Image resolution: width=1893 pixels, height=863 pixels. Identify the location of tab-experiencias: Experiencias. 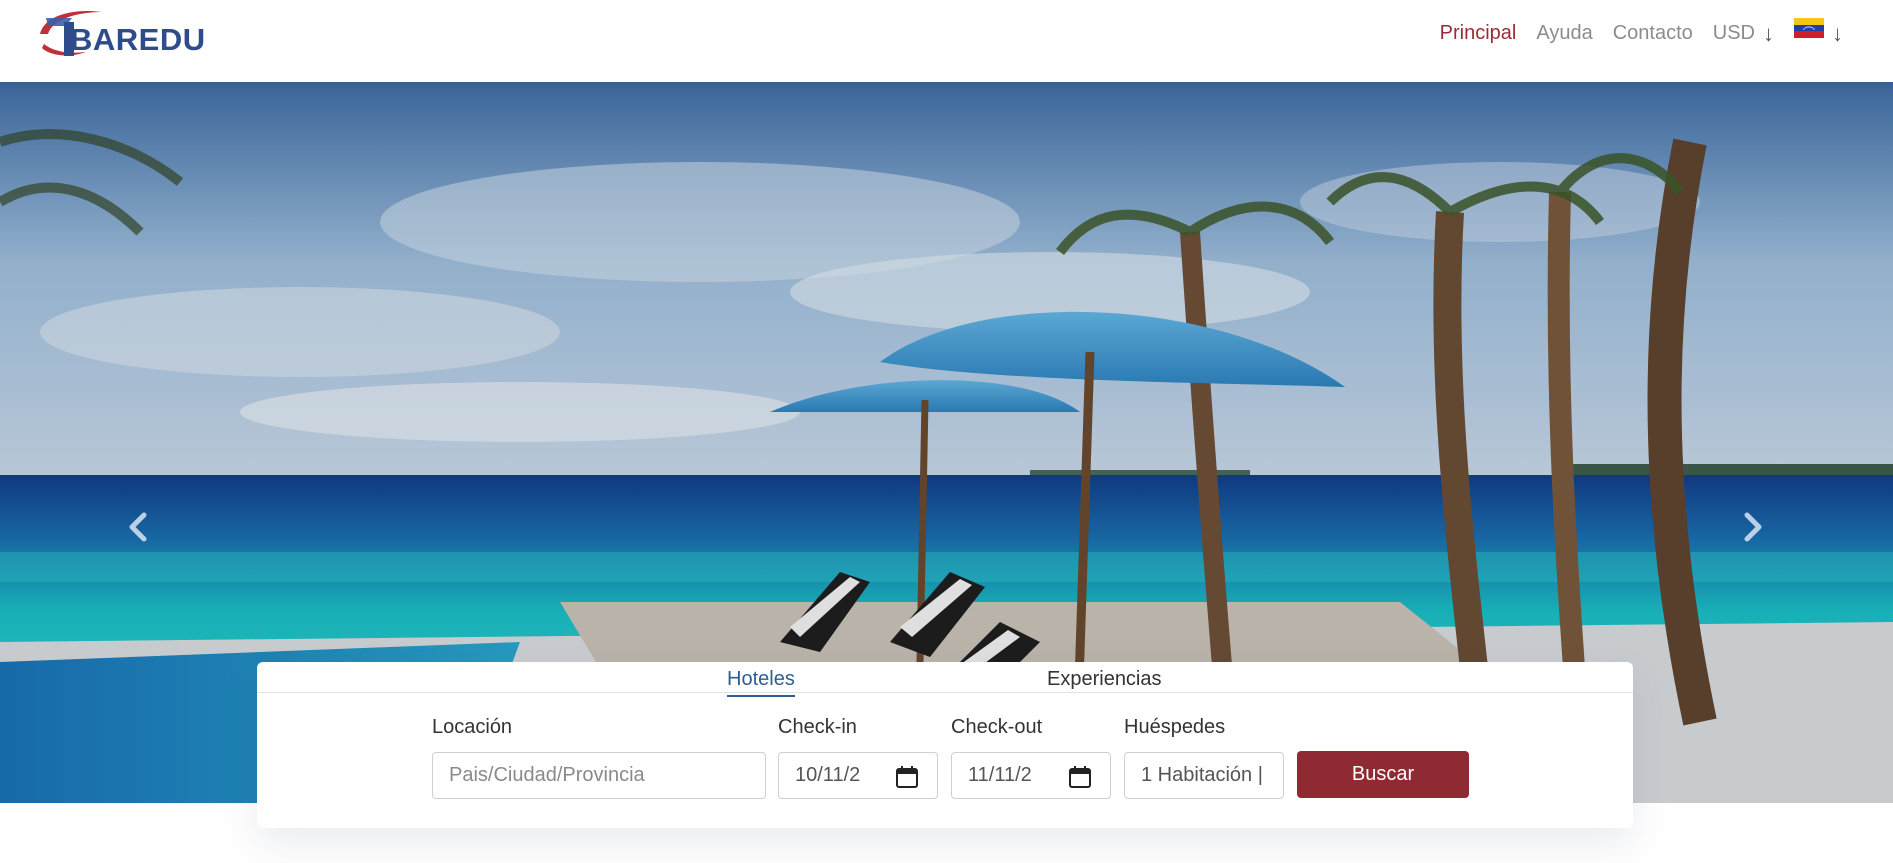
(1104, 681).